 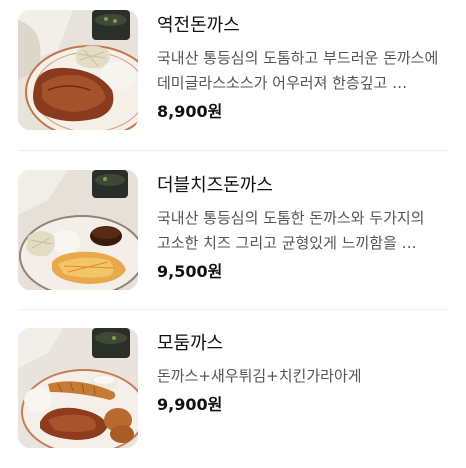 I want to click on pork-cutlet-plate-icon, so click(x=78, y=70).